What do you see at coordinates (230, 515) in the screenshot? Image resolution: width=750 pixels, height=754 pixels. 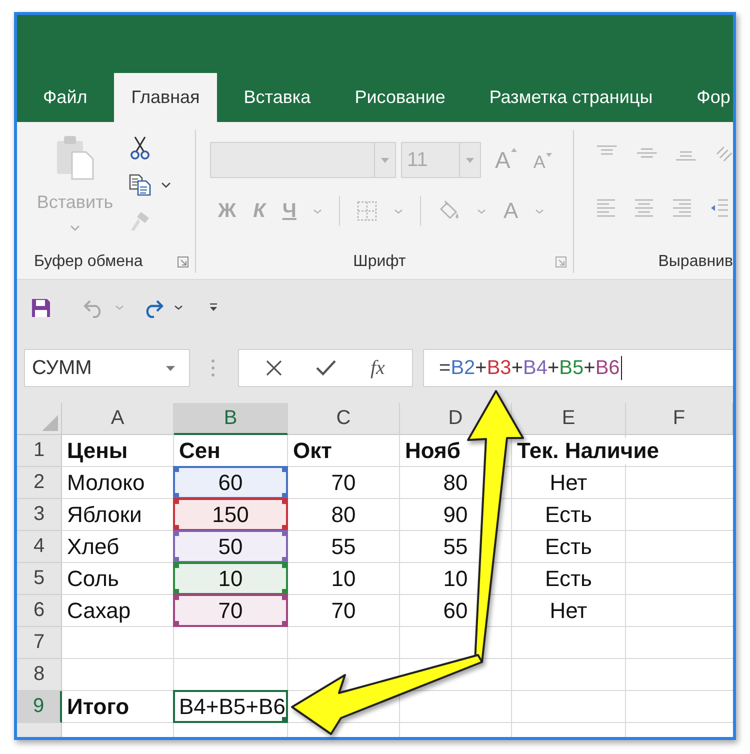 I see `cell-text: 150` at bounding box center [230, 515].